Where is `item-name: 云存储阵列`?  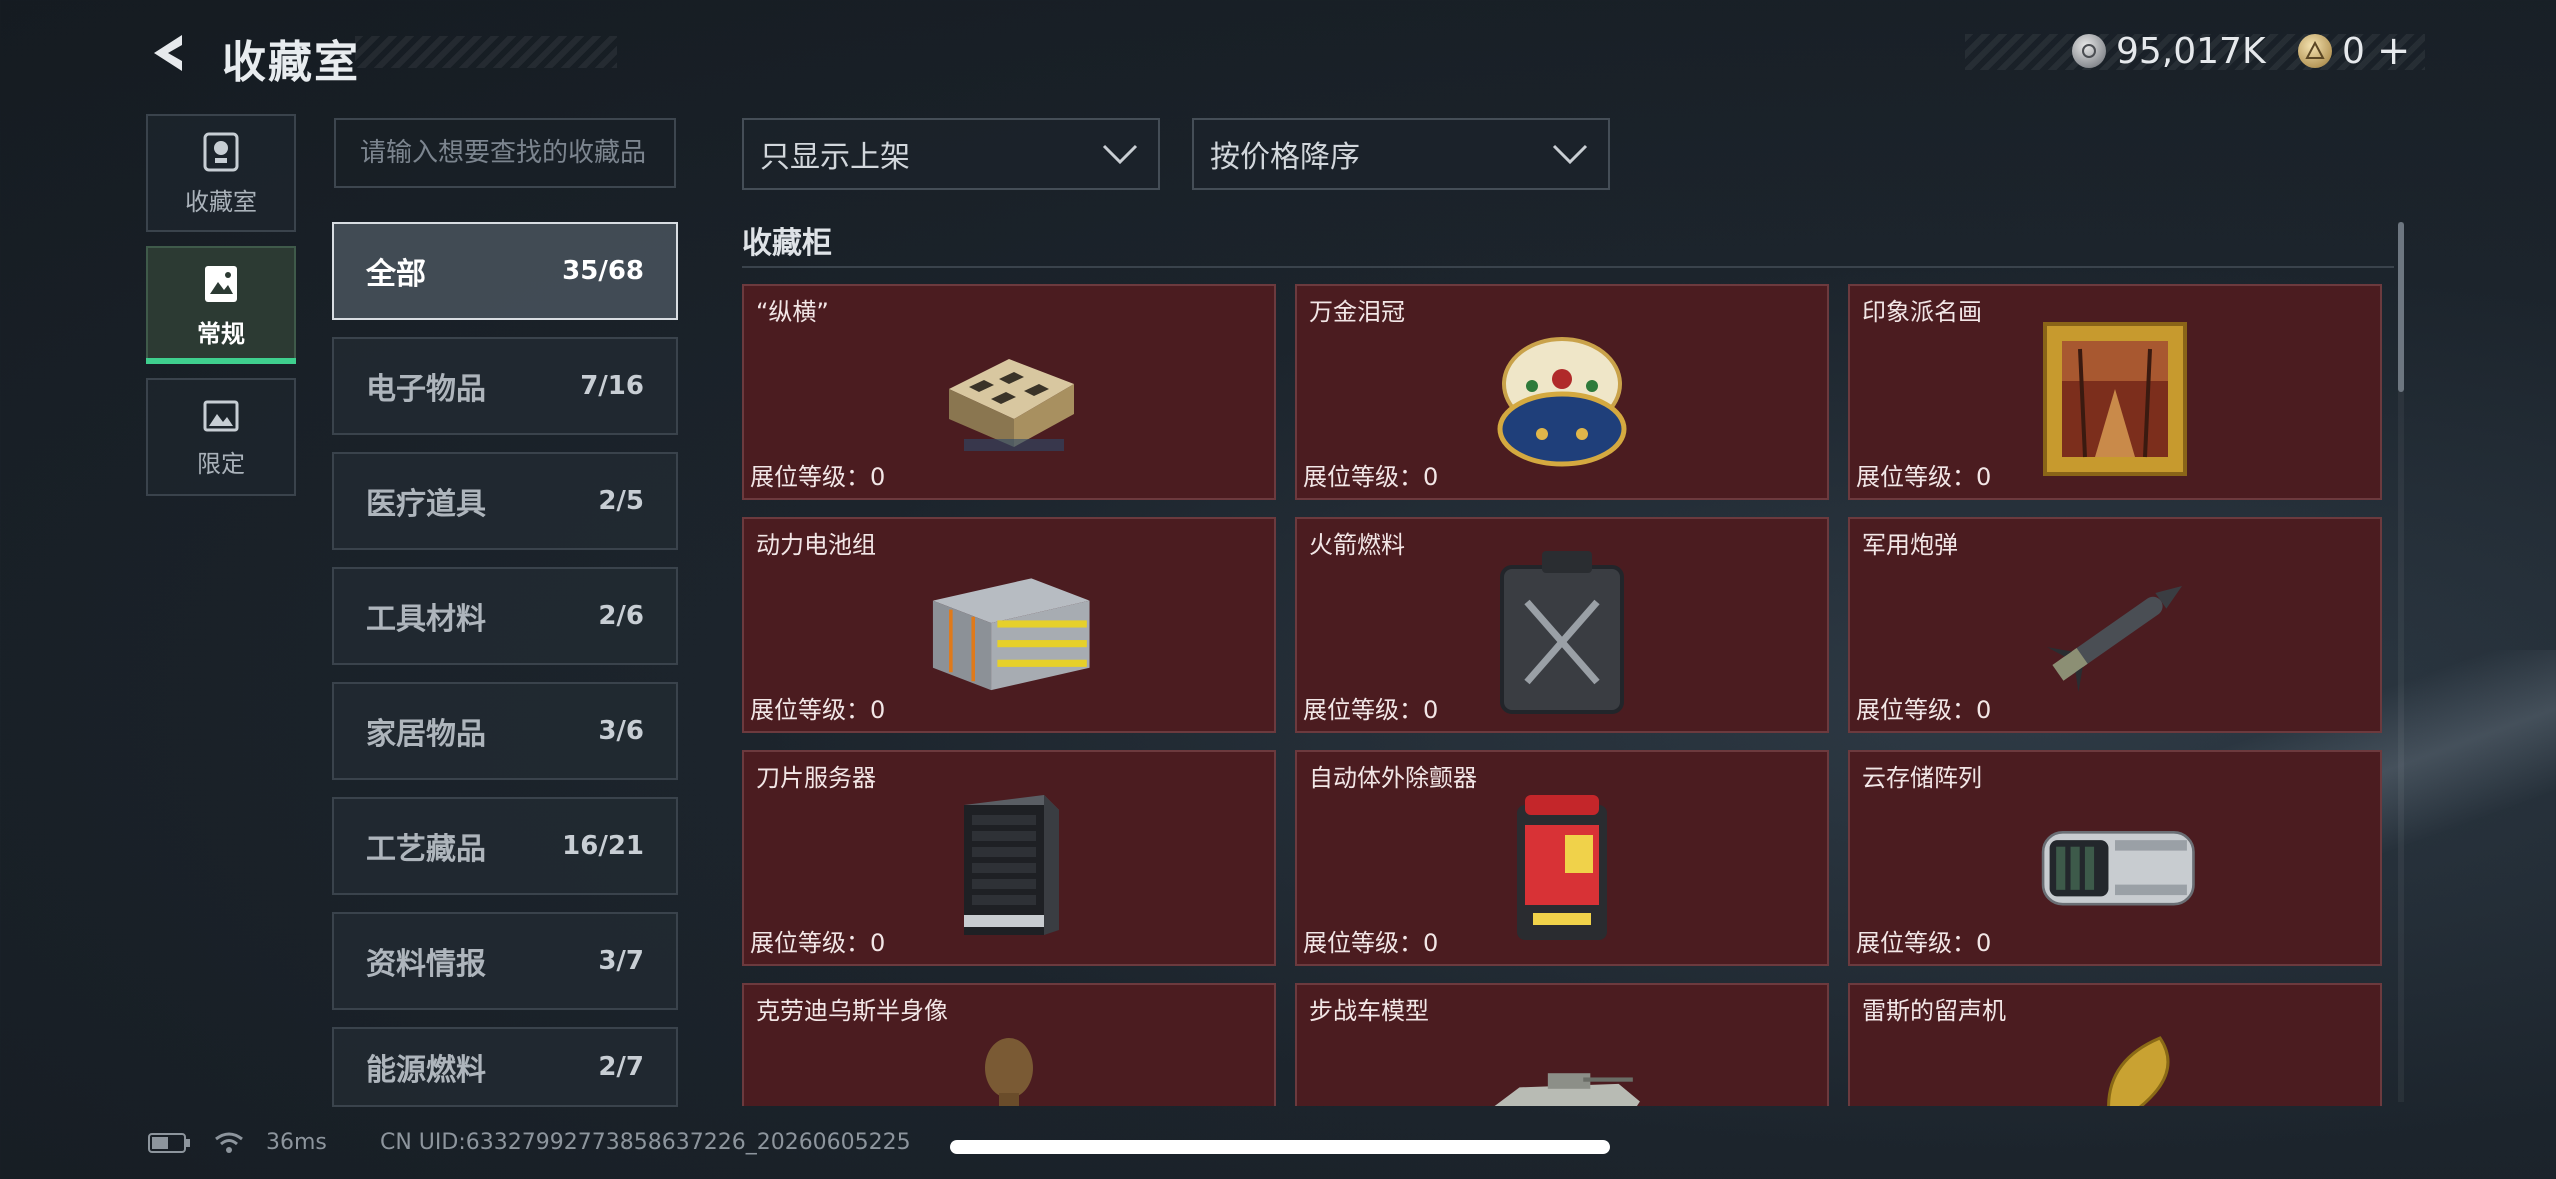 item-name: 云存储阵列 is located at coordinates (1922, 778).